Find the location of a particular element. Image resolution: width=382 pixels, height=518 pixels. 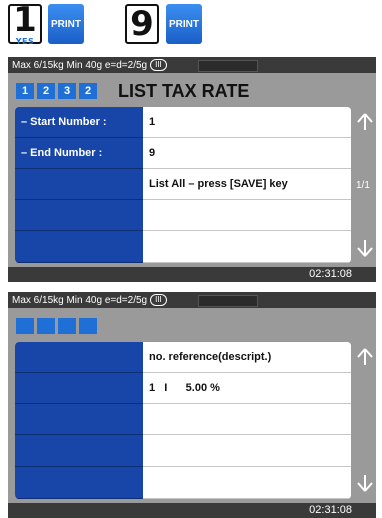

tax-rate-entry: 1 I 5.00 % is located at coordinates (247, 388).